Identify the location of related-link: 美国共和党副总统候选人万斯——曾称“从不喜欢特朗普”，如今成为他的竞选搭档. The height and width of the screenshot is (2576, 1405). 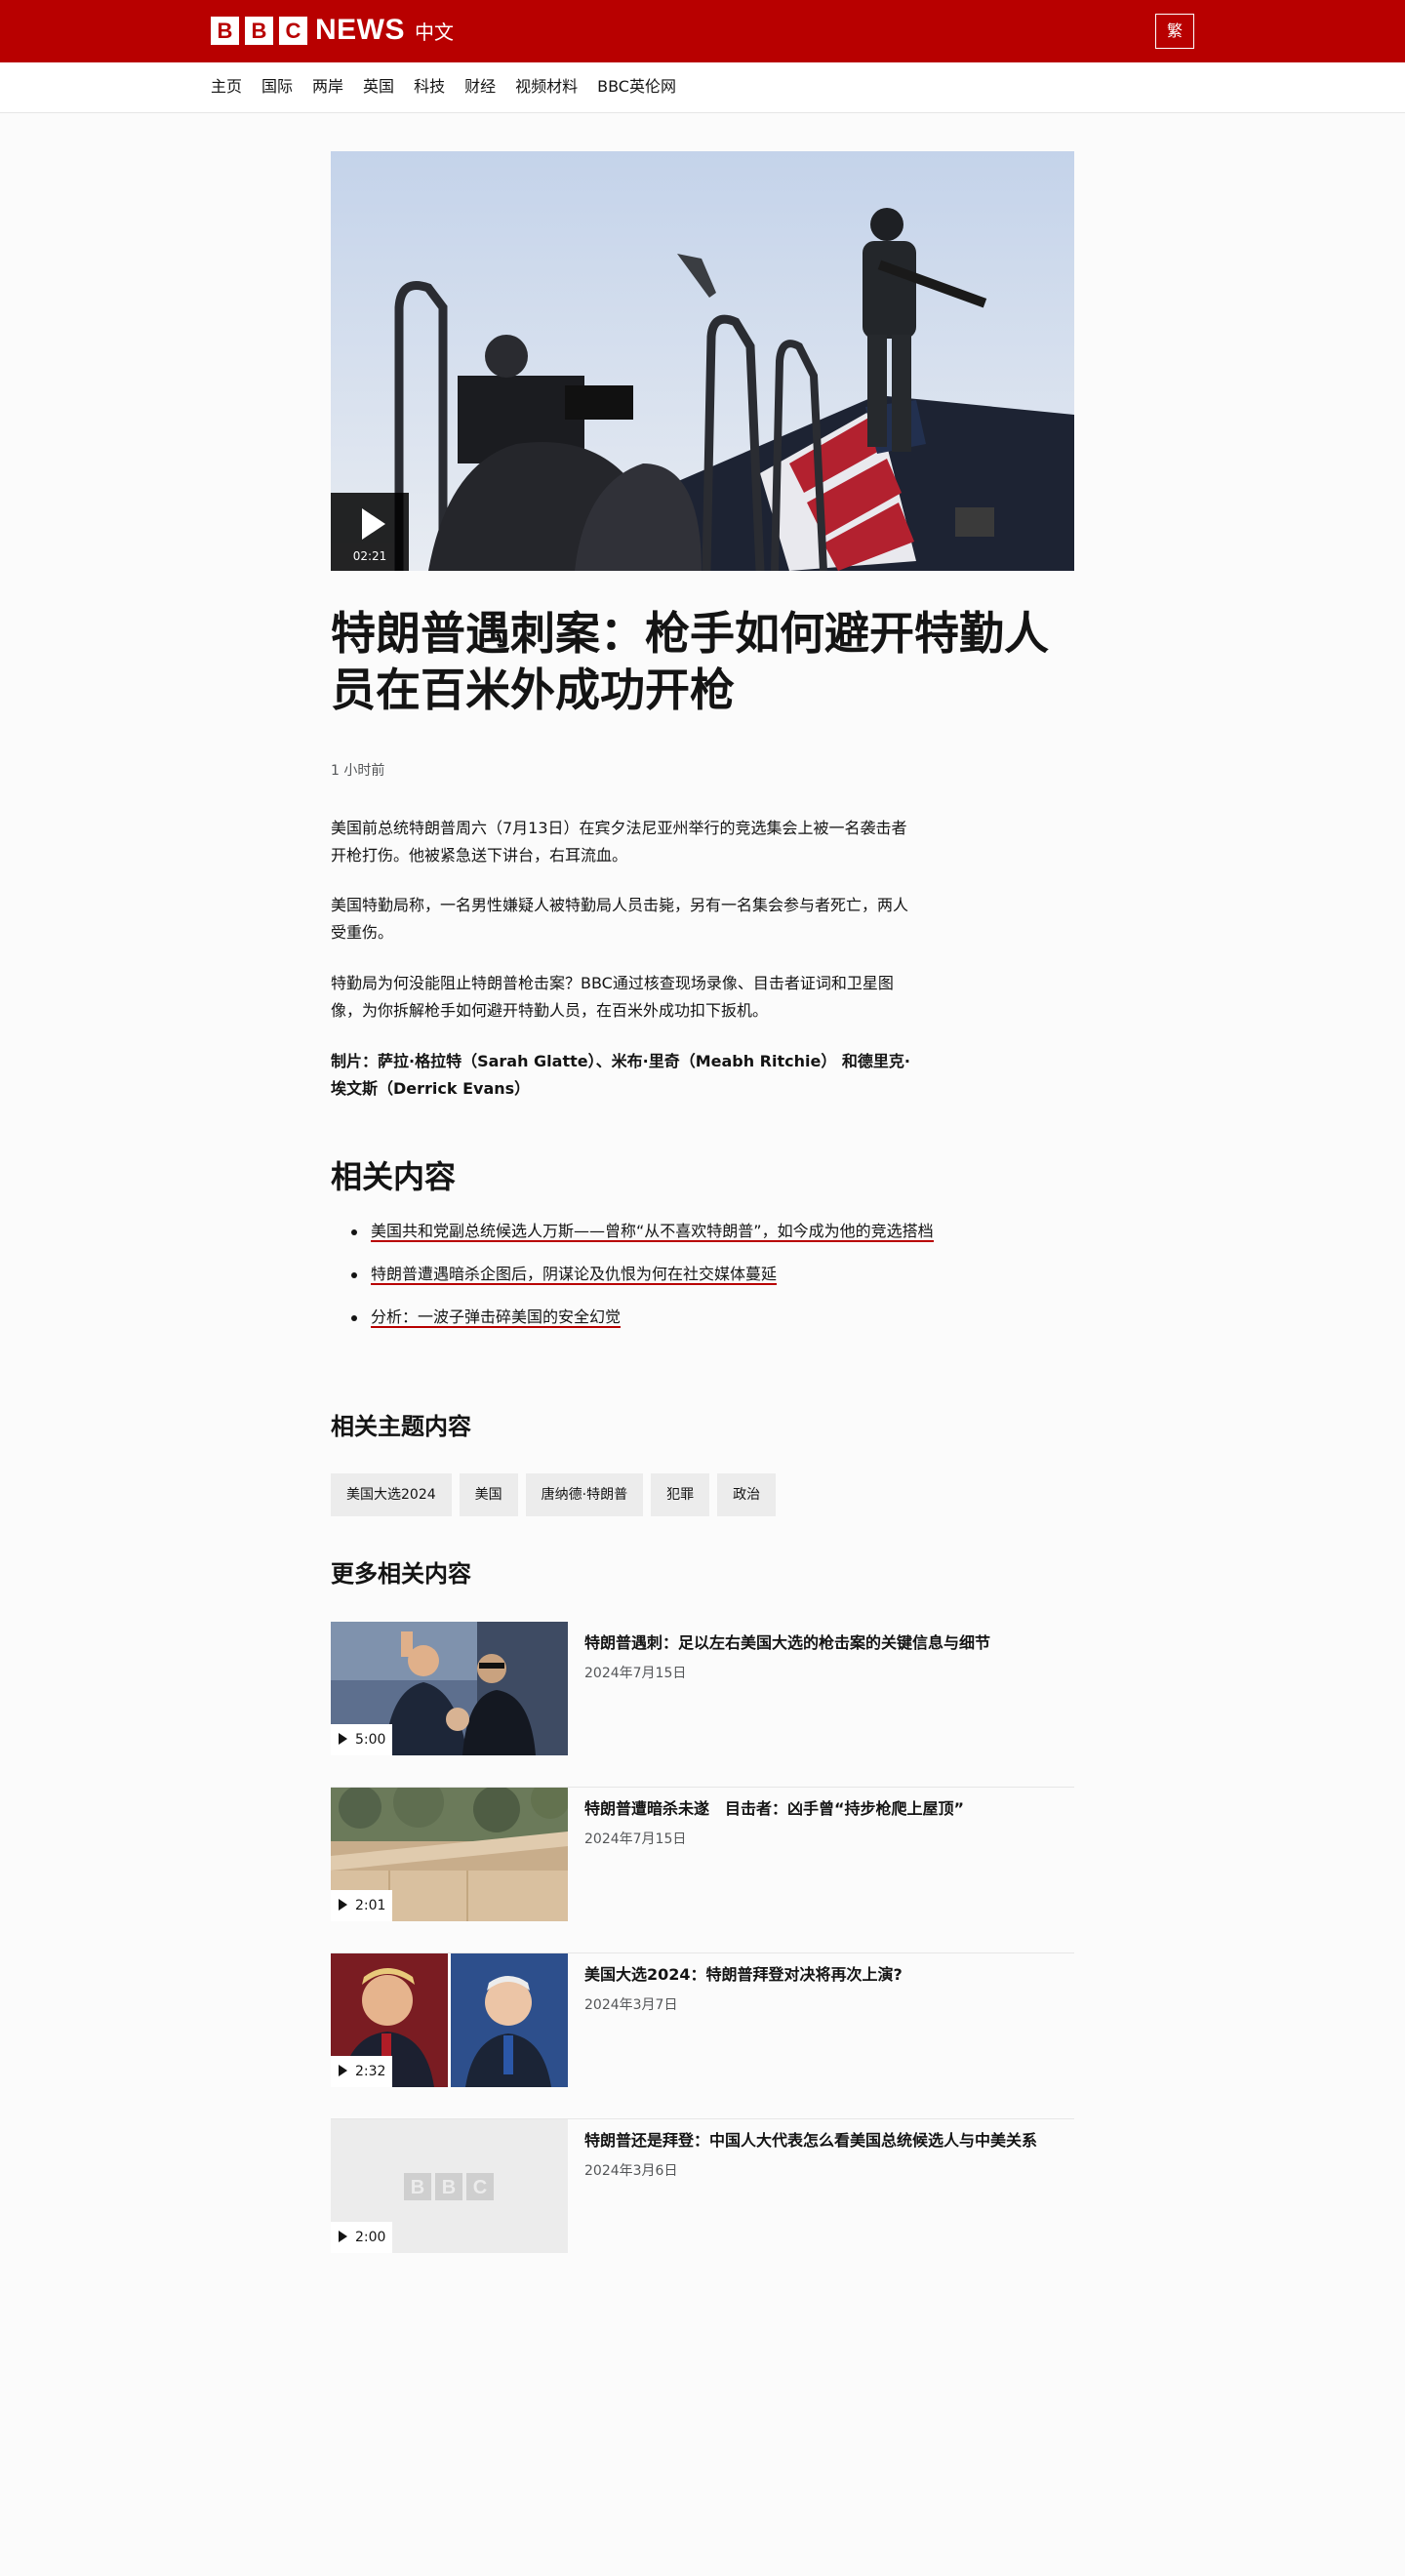
(652, 1232).